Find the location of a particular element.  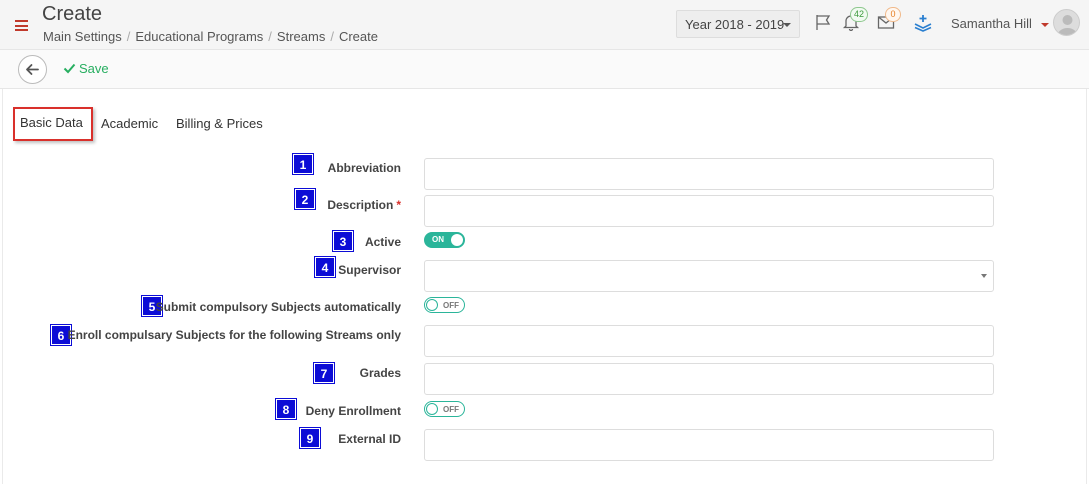

messages-badge: 0 is located at coordinates (893, 14).